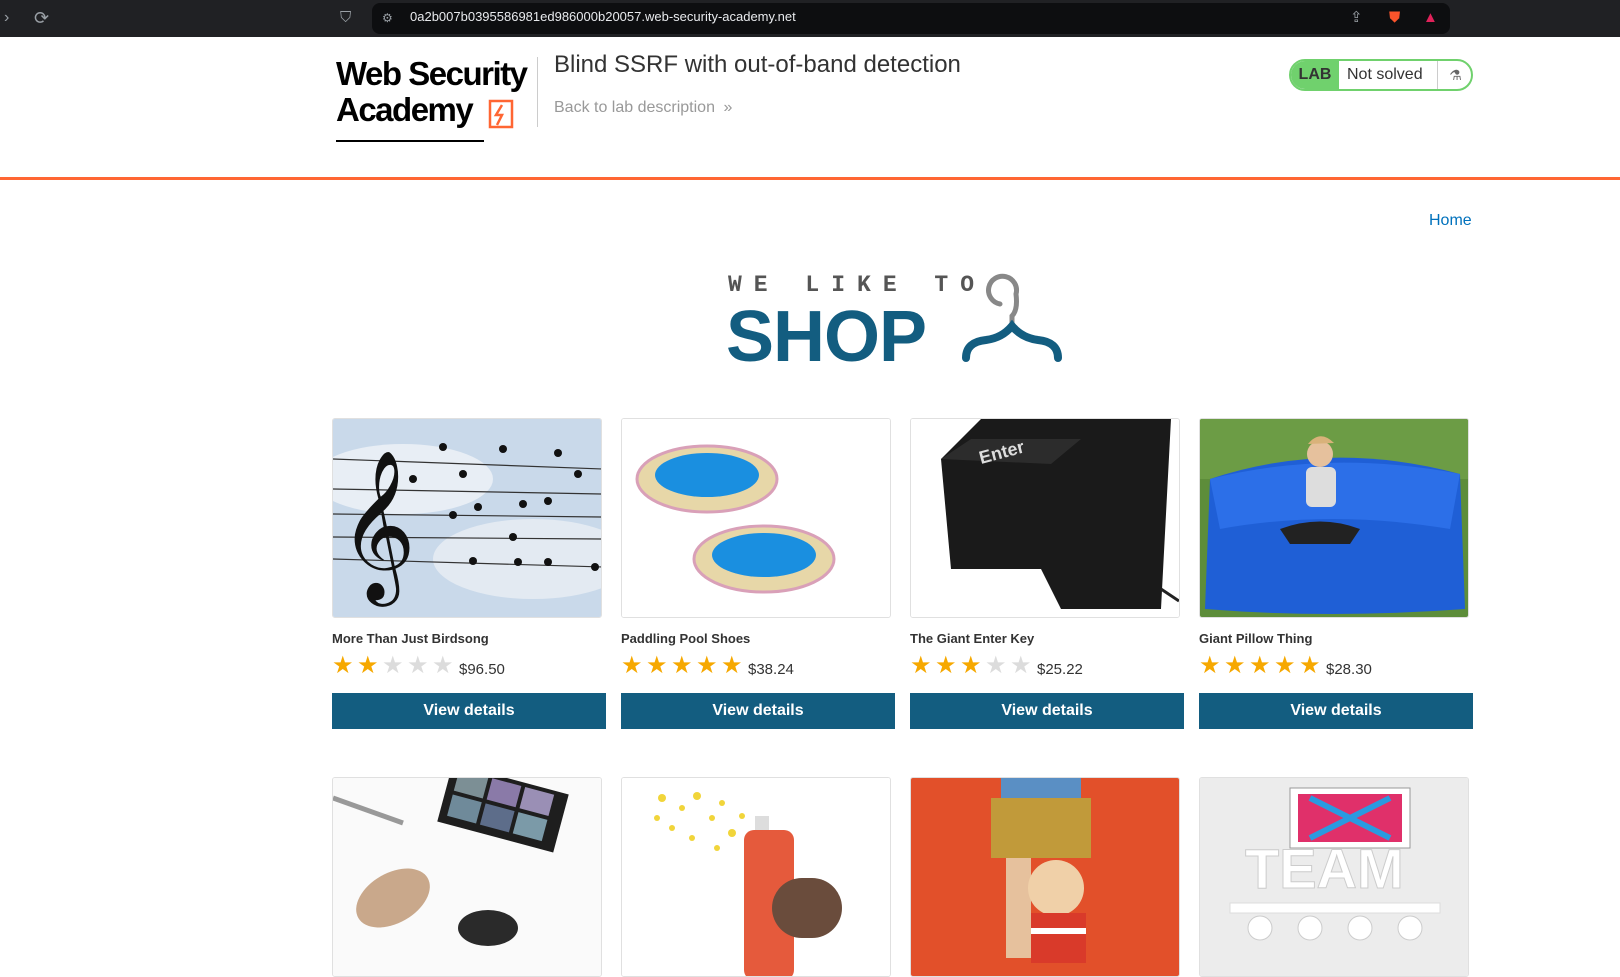  I want to click on web-security-academy-logo: Web Security Academy, so click(436, 101).